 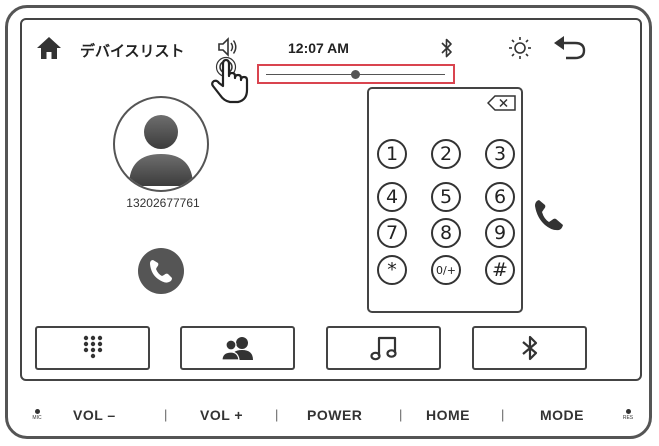 What do you see at coordinates (392, 233) in the screenshot?
I see `dialpad-key: 7` at bounding box center [392, 233].